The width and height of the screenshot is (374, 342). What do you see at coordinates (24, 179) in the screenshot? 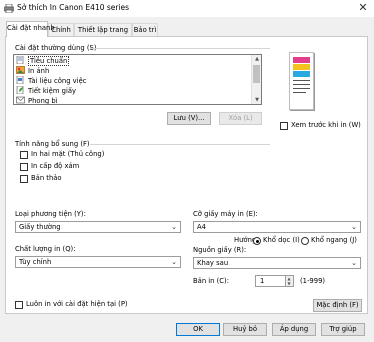
I see `draft-checkbox` at bounding box center [24, 179].